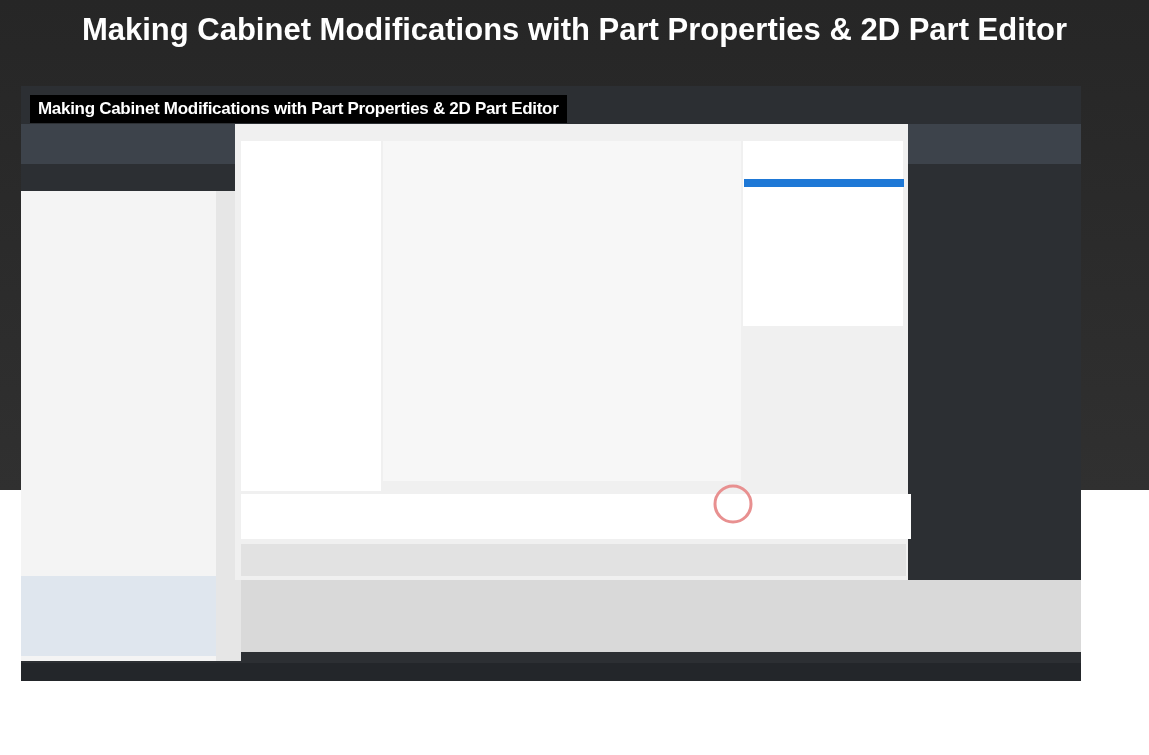 The image size is (1149, 755). Describe the element at coordinates (298, 109) in the screenshot. I see `video-caption: Making Cabinet Modifications with Part Properties & 2D Part Editor` at that location.